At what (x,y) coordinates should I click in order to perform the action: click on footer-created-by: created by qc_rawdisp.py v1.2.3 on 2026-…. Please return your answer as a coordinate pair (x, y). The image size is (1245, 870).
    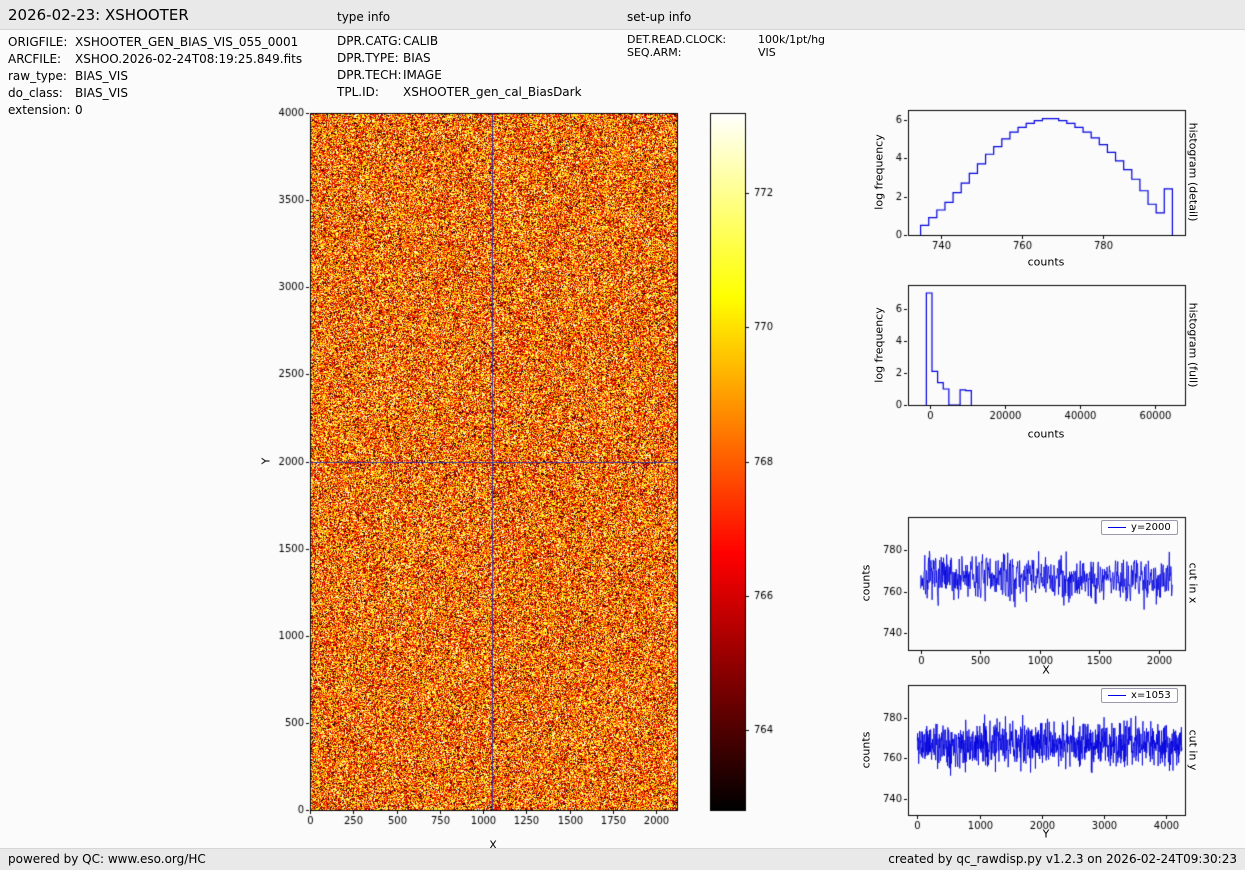
    Looking at the image, I should click on (1062, 859).